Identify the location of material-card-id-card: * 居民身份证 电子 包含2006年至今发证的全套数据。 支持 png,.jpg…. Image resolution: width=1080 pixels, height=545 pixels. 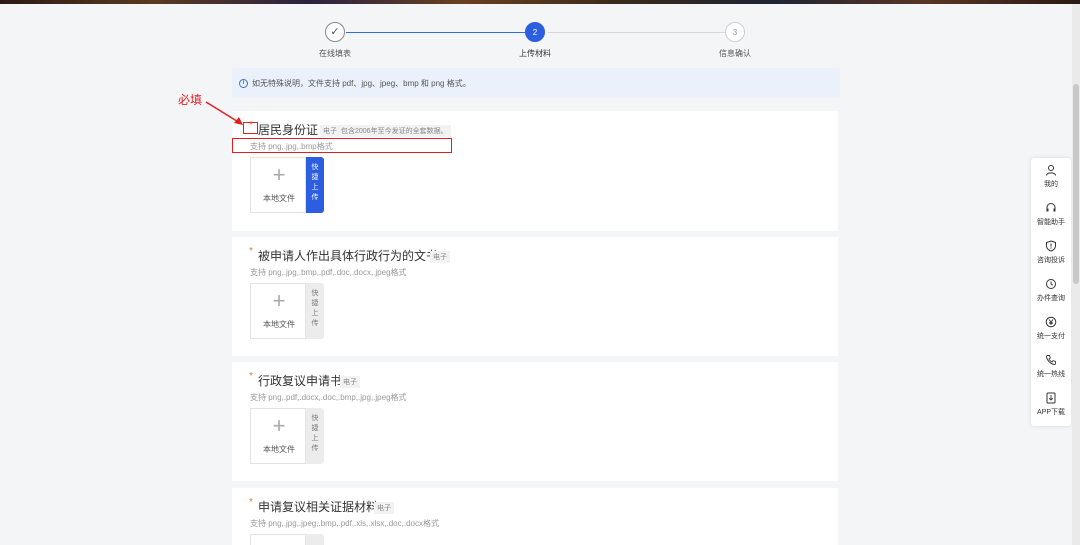
(535, 171).